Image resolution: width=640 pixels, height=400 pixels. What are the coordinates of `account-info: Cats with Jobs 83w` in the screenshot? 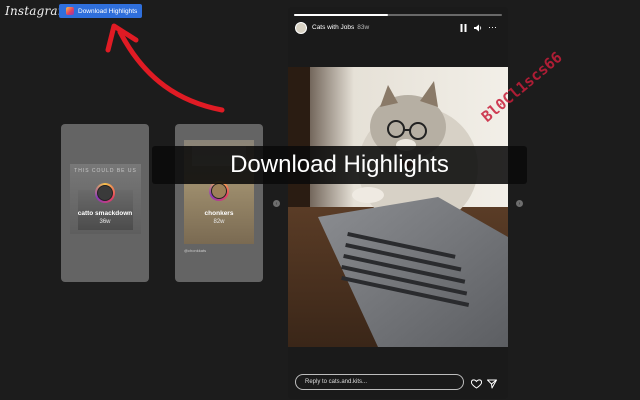 It's located at (340, 27).